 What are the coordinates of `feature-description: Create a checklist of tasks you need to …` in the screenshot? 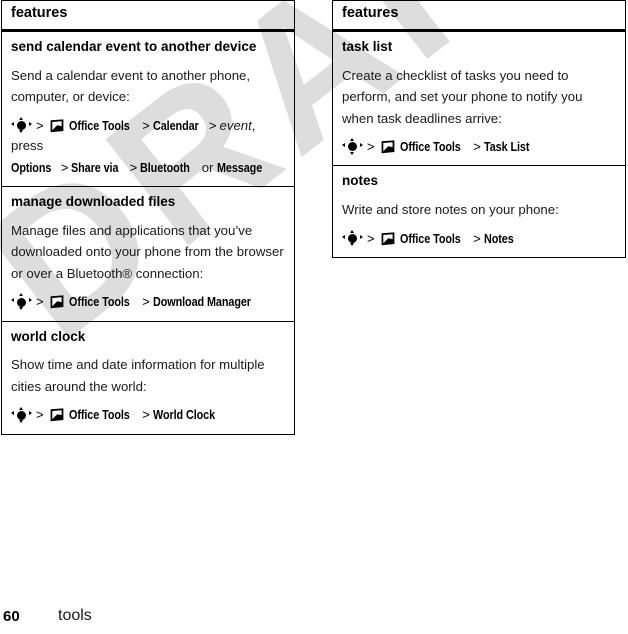 It's located at (462, 96).